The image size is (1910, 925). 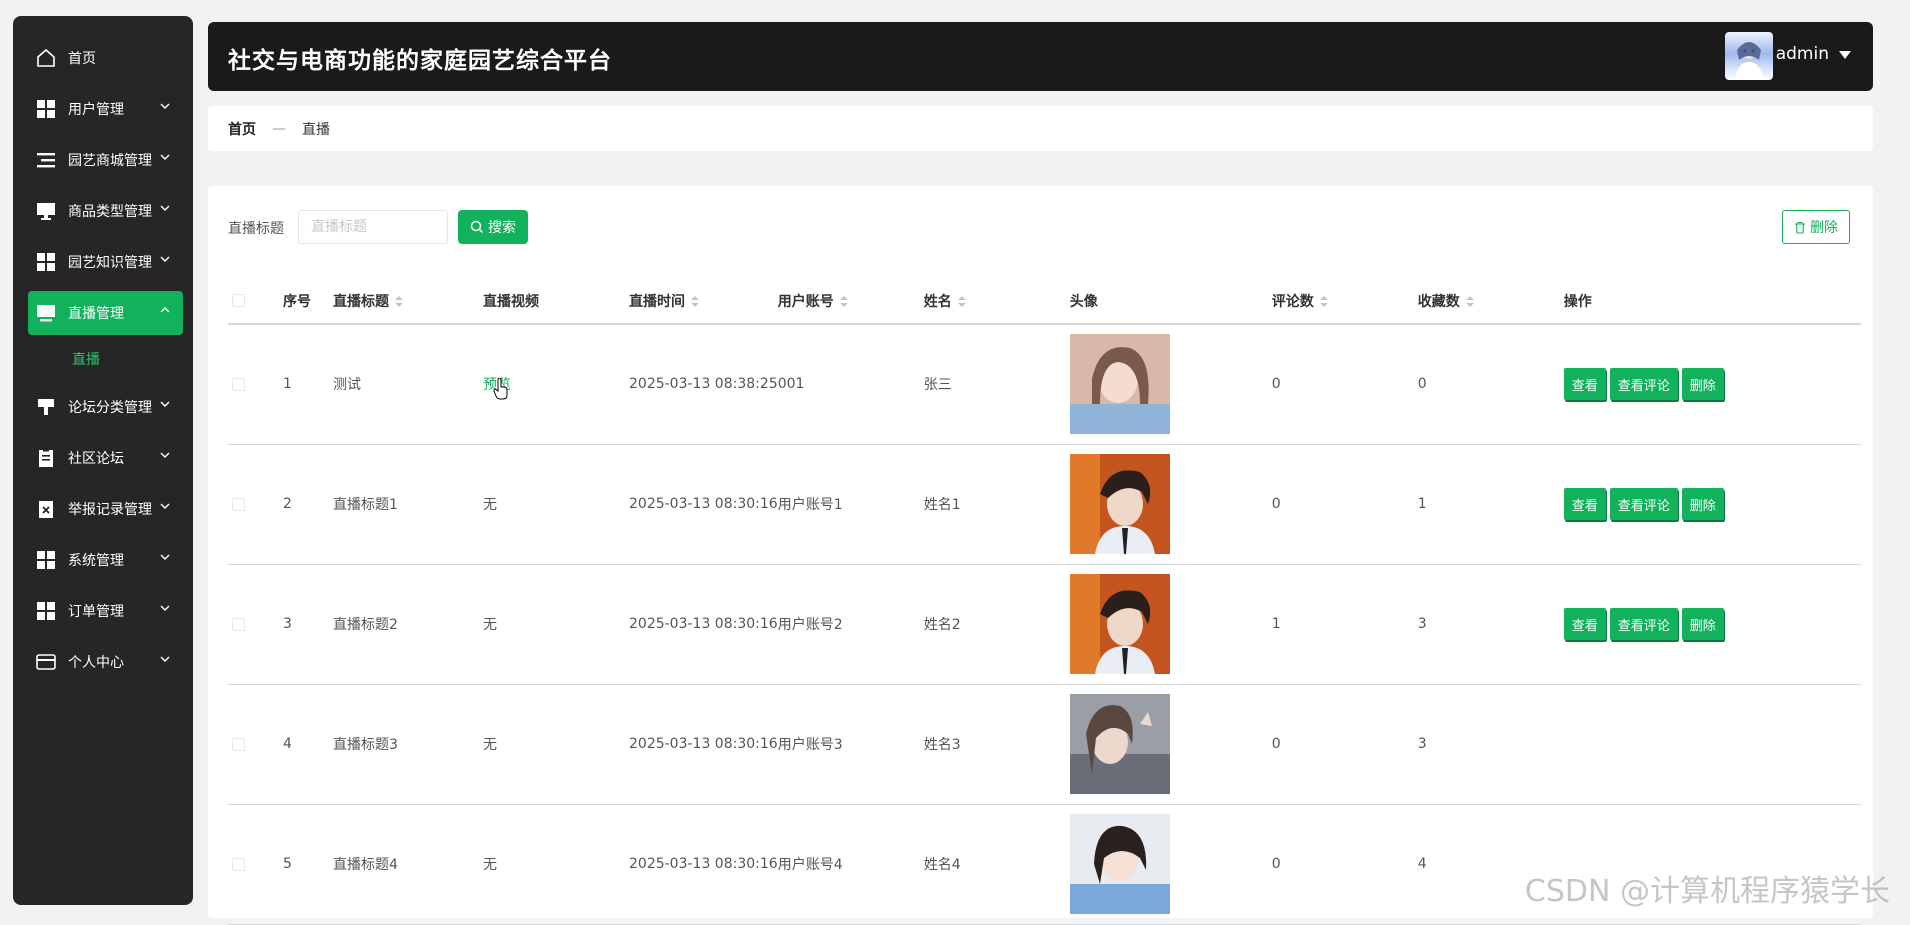 I want to click on breadcrumb-home: 首页, so click(x=242, y=129).